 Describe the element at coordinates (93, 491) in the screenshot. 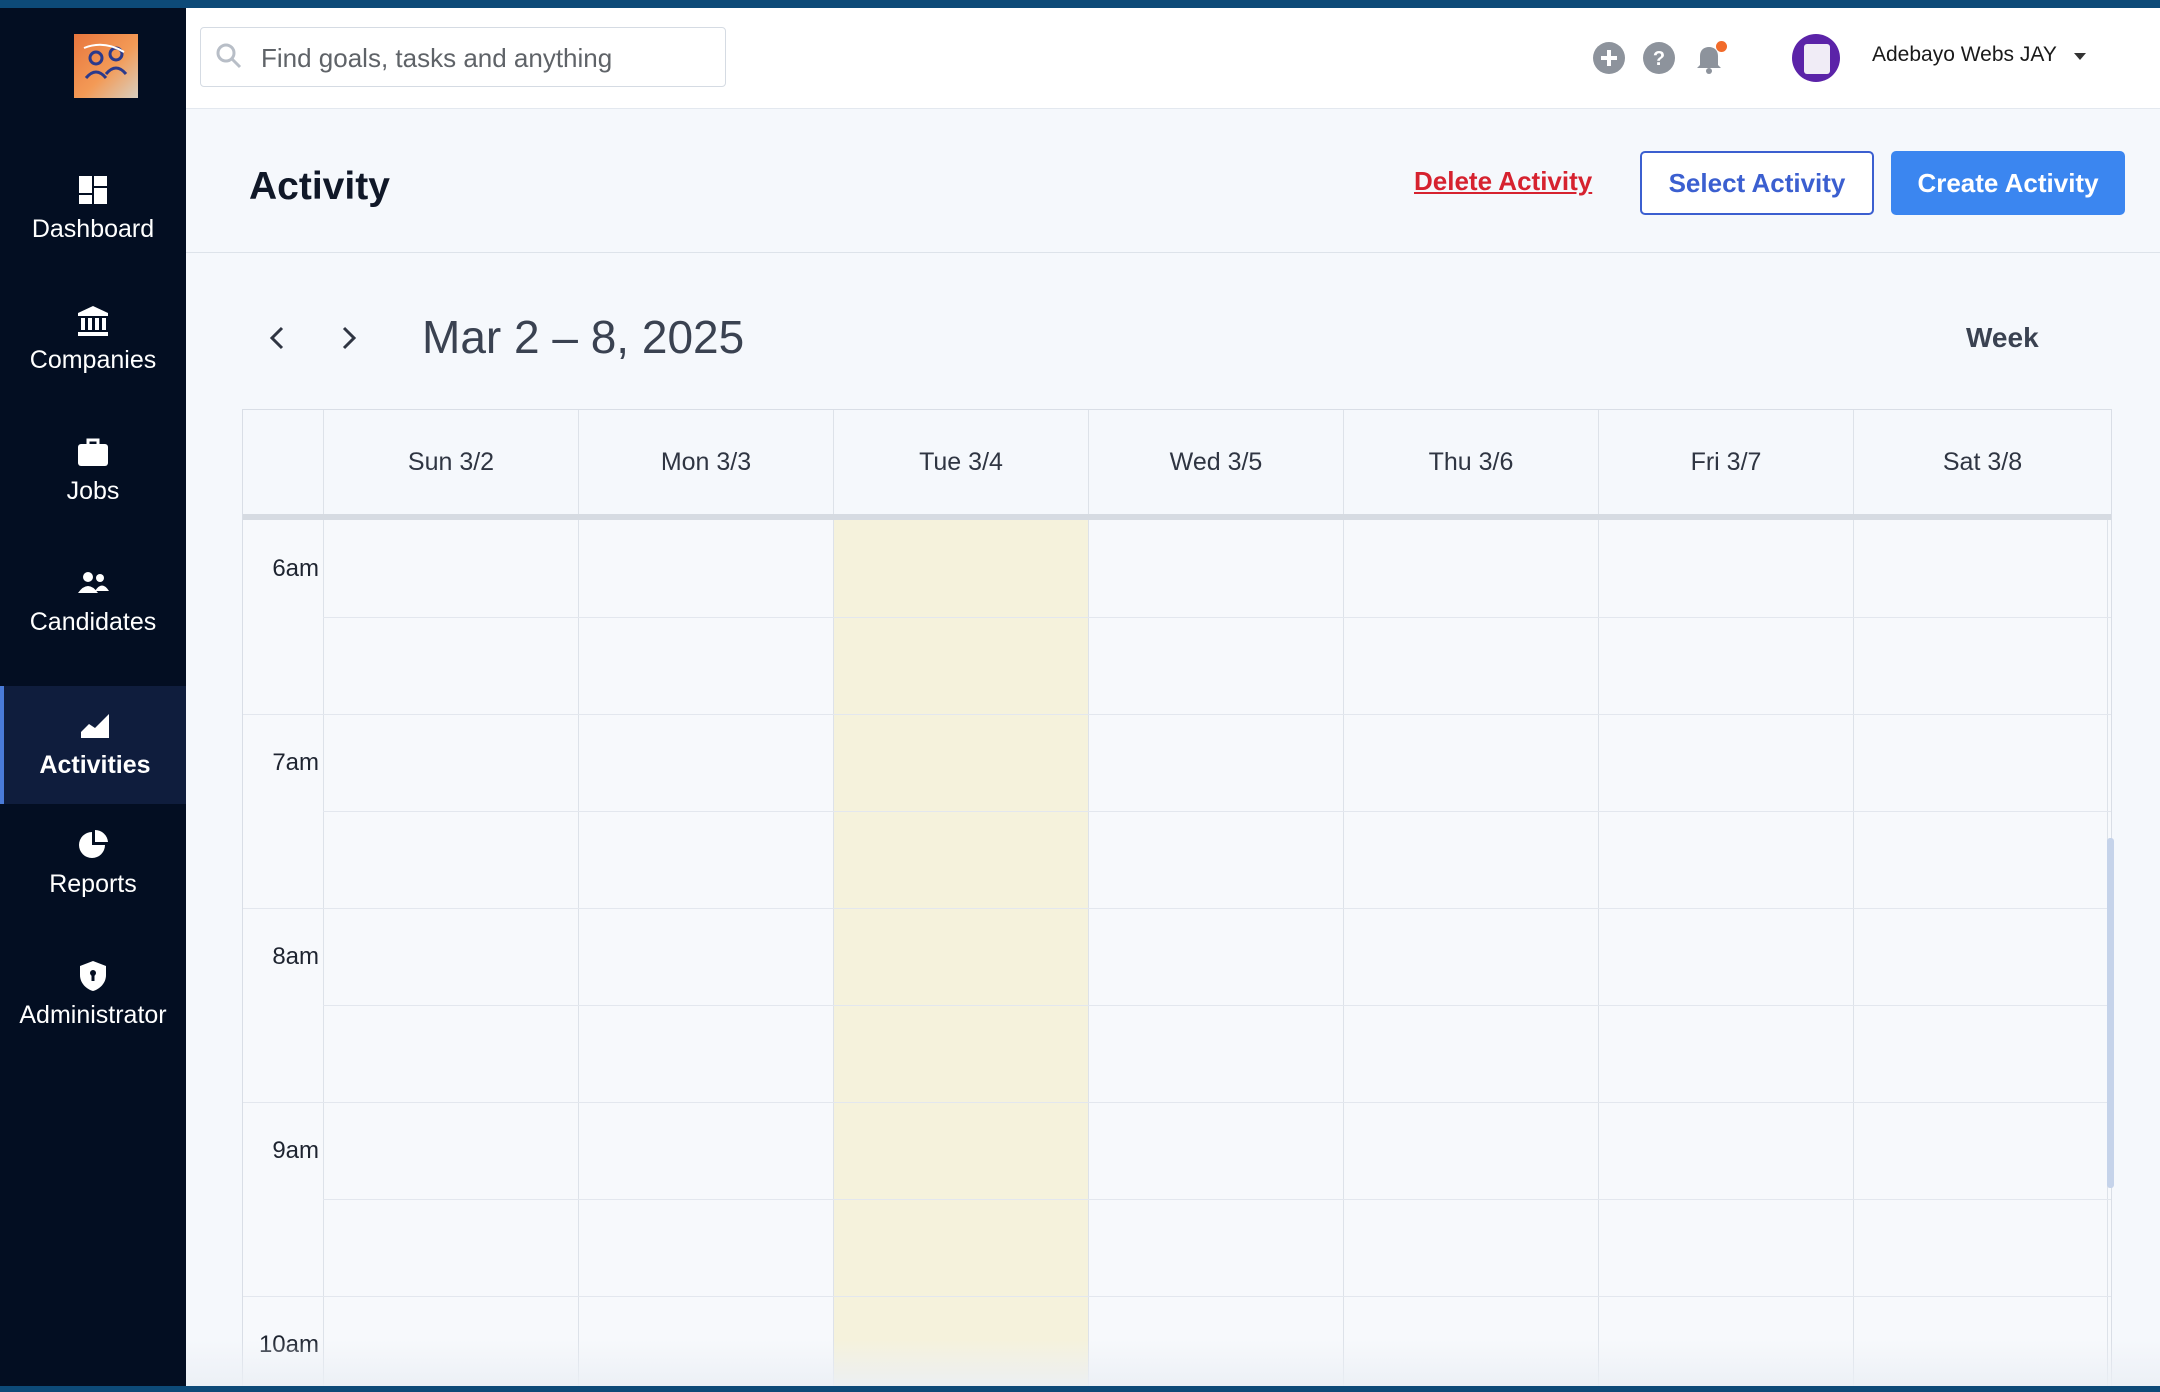

I see `sidebar-item-label: Jobs` at that location.